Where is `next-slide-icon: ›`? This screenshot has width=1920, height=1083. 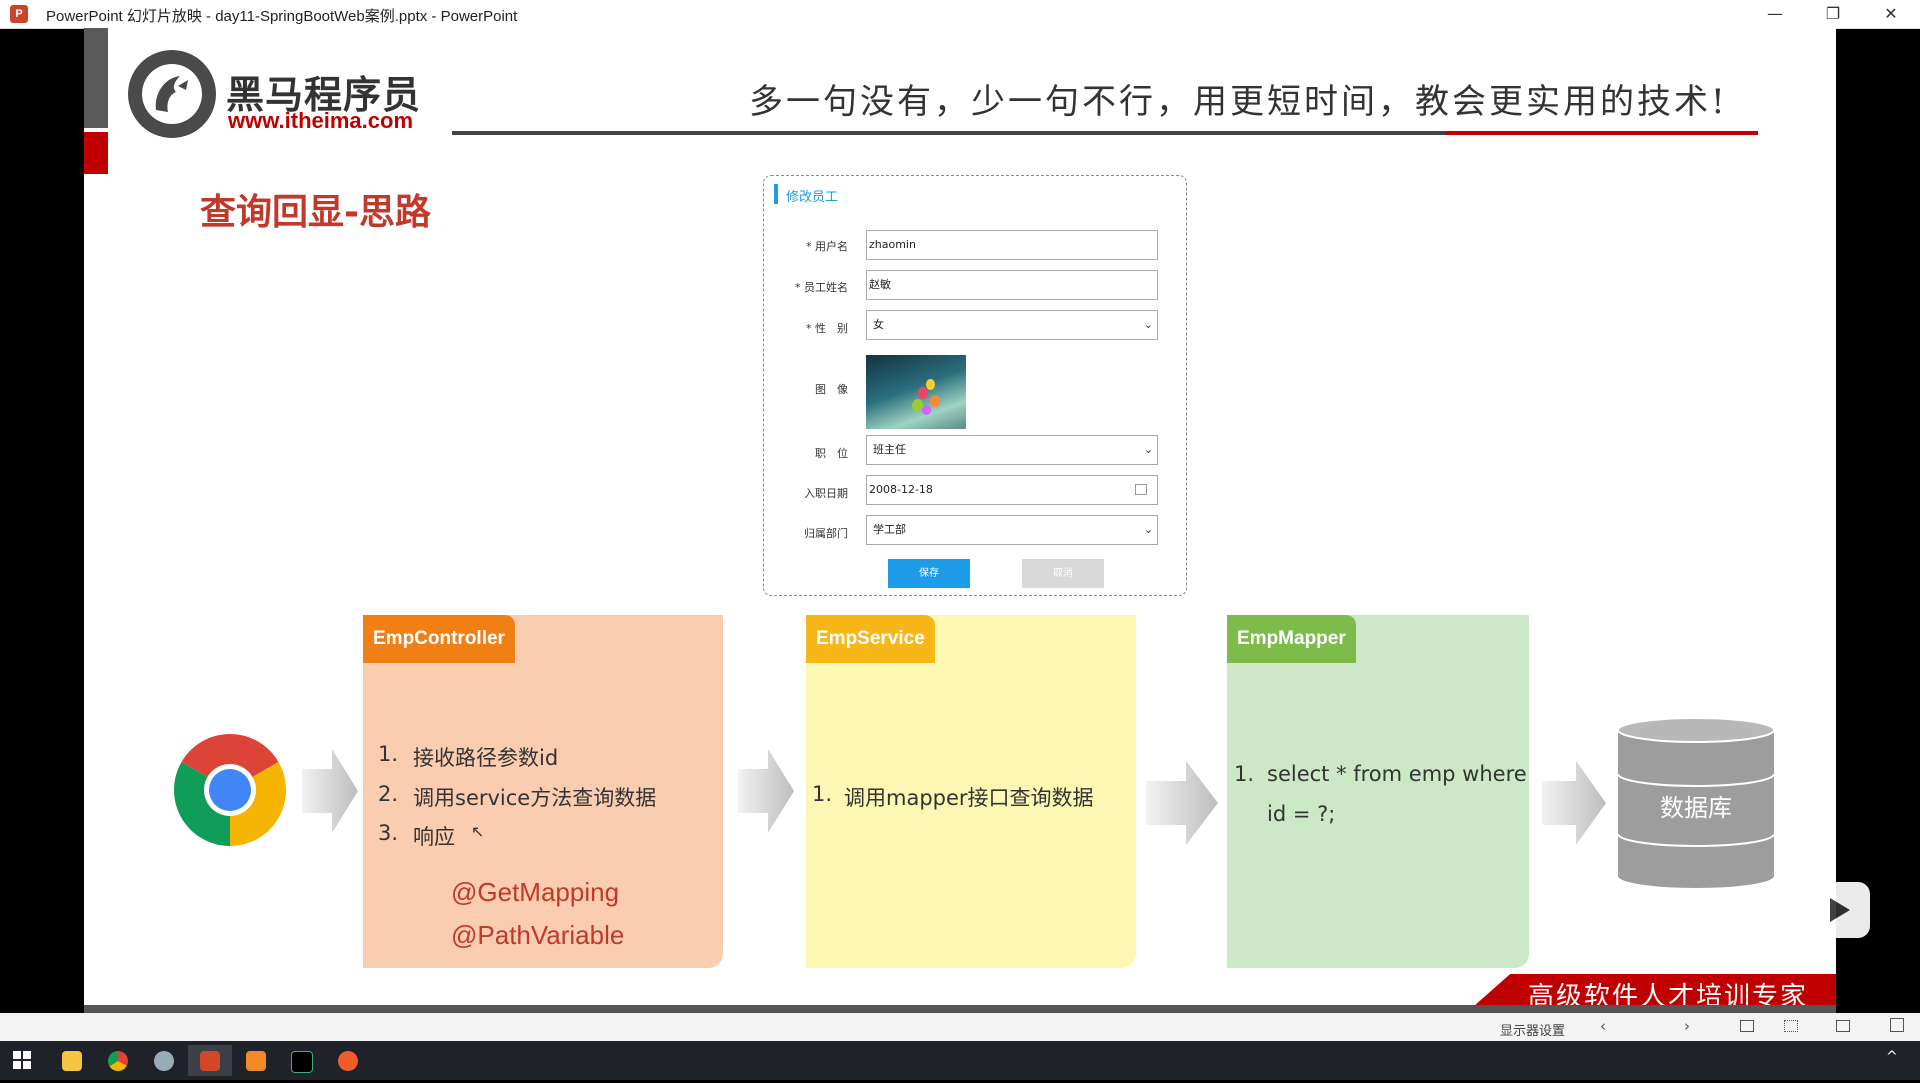
next-slide-icon: › is located at coordinates (1687, 1026).